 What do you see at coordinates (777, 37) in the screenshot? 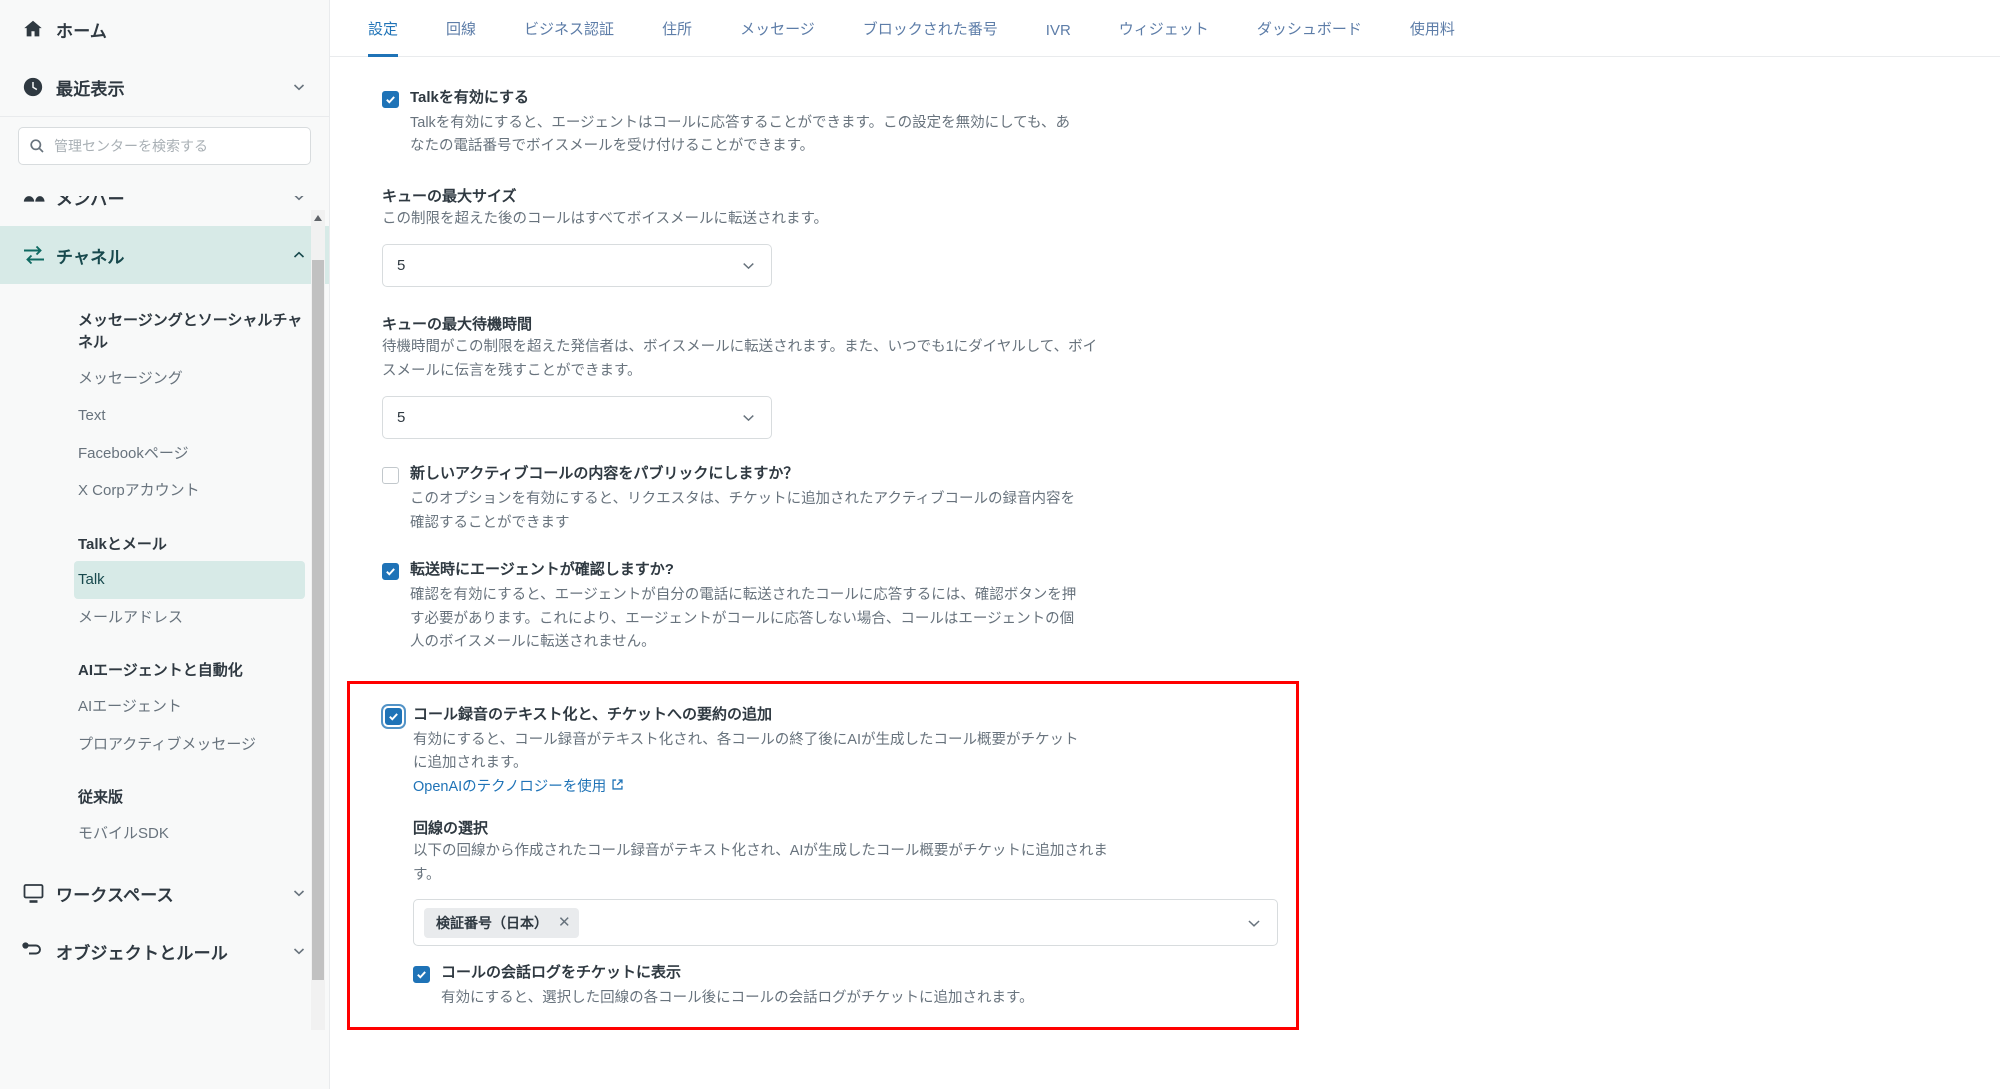
I see `tab-messages: メッセージ` at bounding box center [777, 37].